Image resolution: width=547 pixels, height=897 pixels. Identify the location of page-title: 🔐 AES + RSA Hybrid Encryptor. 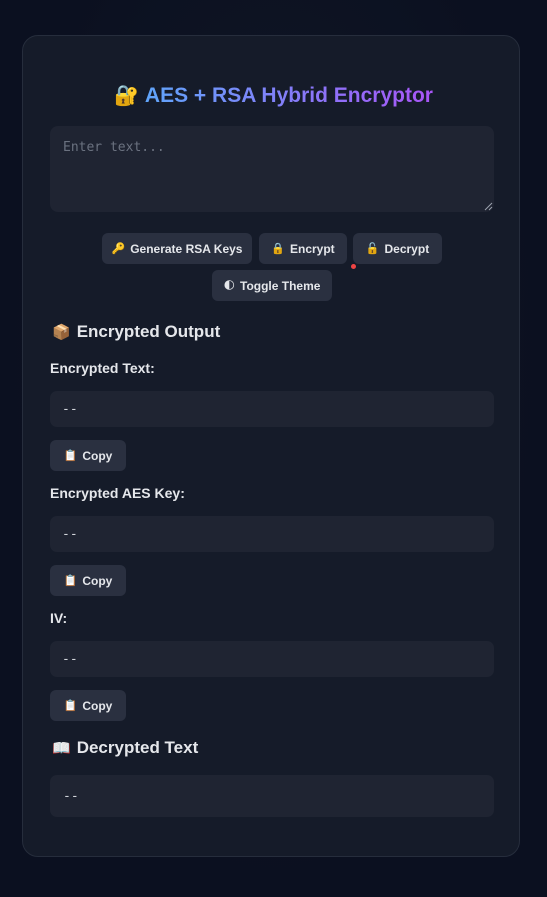
(273, 96).